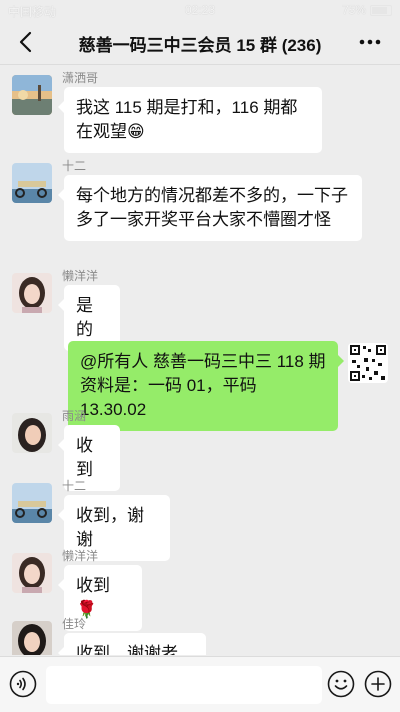  What do you see at coordinates (353, 10) in the screenshot?
I see `battery-percent: 75%` at bounding box center [353, 10].